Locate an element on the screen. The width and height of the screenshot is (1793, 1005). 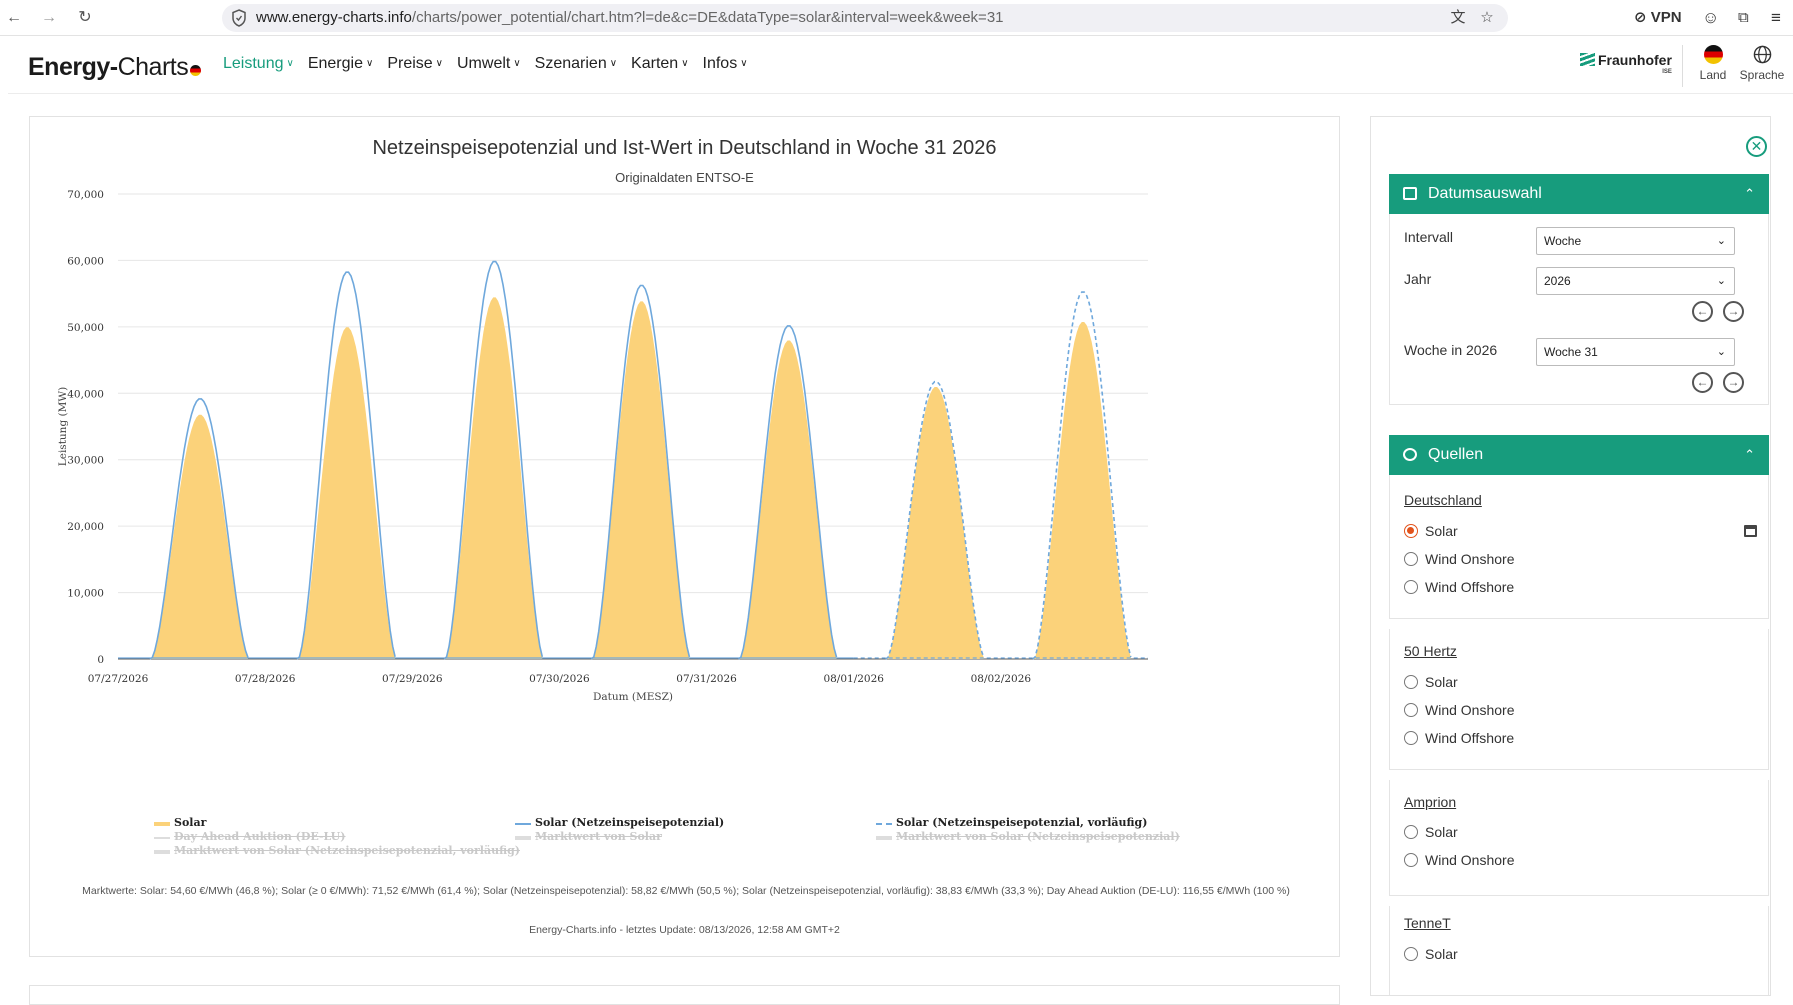
radio-amprion-wind-onshore: Wind Onshore is located at coordinates (1459, 860).